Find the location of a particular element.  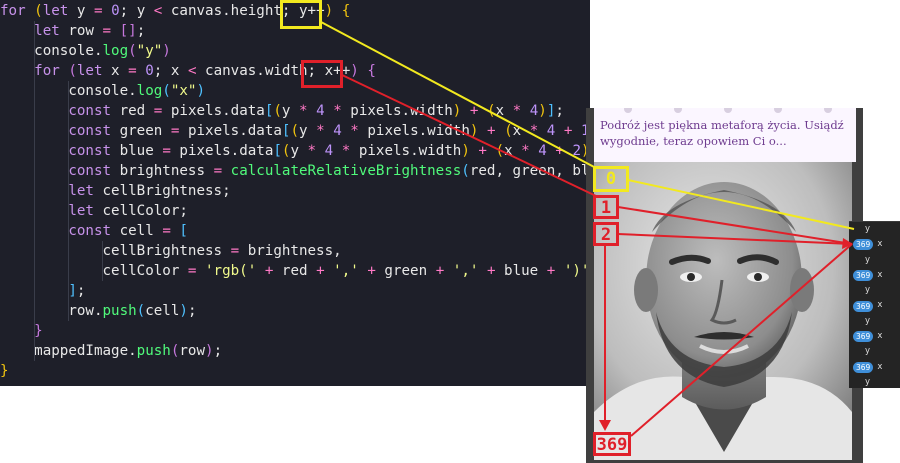

code-token: cellColor; is located at coordinates (140, 211).